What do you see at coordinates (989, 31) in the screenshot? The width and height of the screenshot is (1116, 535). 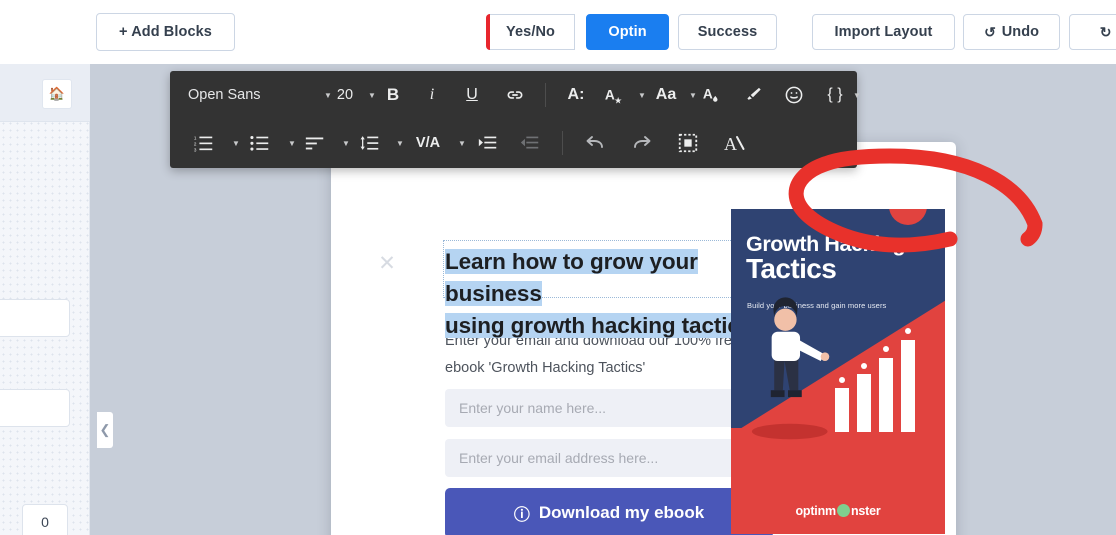 I see `undo-arrow-icon: ↻` at bounding box center [989, 31].